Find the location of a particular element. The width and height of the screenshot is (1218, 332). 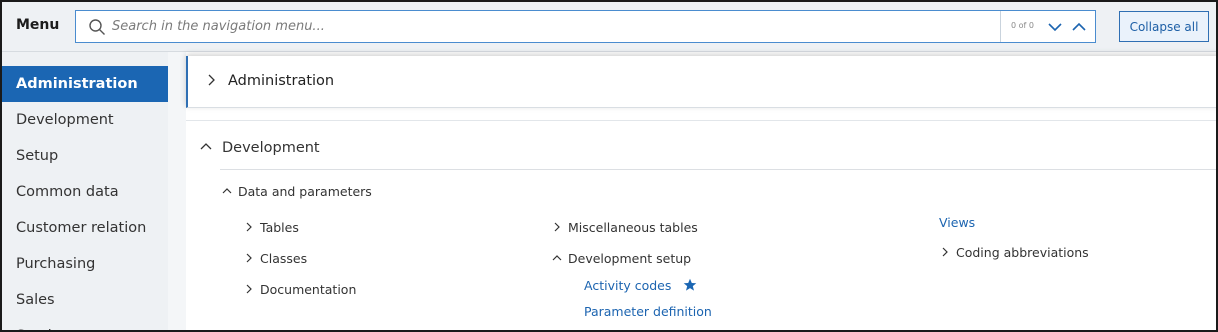

menu-item-tables: Tables is located at coordinates (271, 227).